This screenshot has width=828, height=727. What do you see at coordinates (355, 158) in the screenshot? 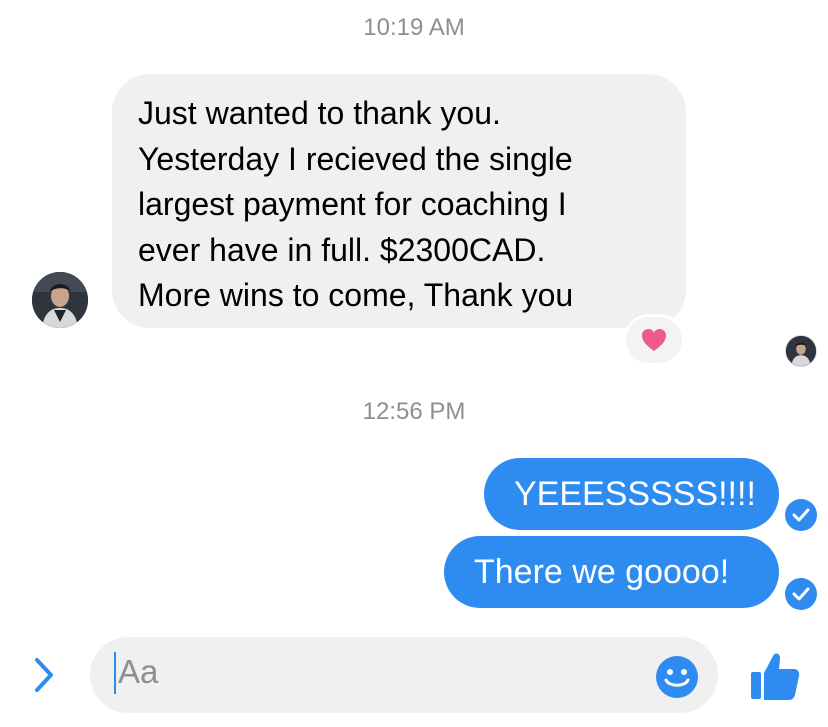
I see `message-line: Yesterday I recieved the single` at bounding box center [355, 158].